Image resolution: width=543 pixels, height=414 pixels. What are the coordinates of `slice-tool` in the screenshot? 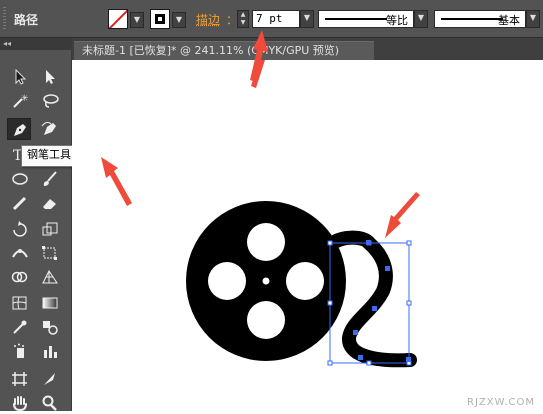 It's located at (50, 379).